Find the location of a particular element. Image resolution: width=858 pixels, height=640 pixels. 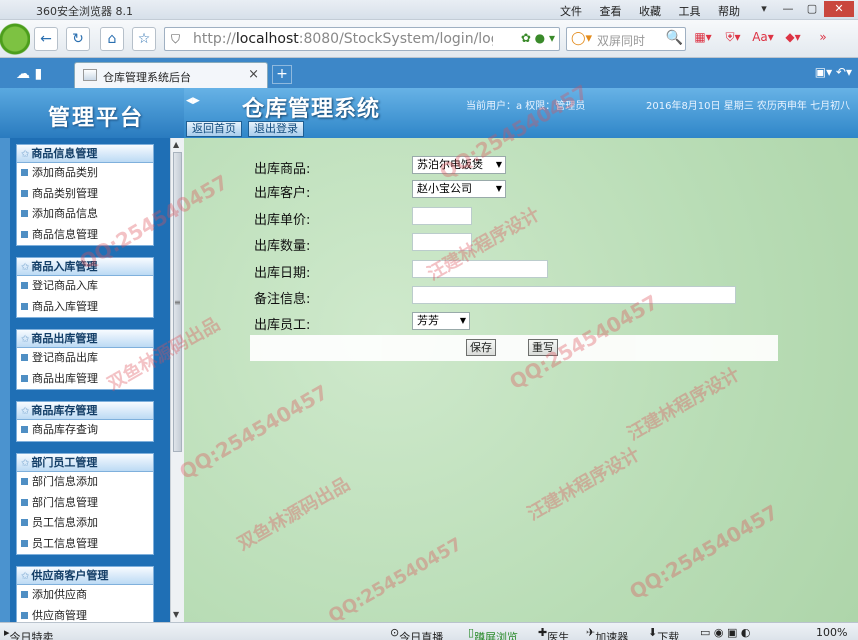

sidebar-group-stock-out: ✩ 商品出库管理 登记商品出库 商品出库管理 is located at coordinates (85, 359).